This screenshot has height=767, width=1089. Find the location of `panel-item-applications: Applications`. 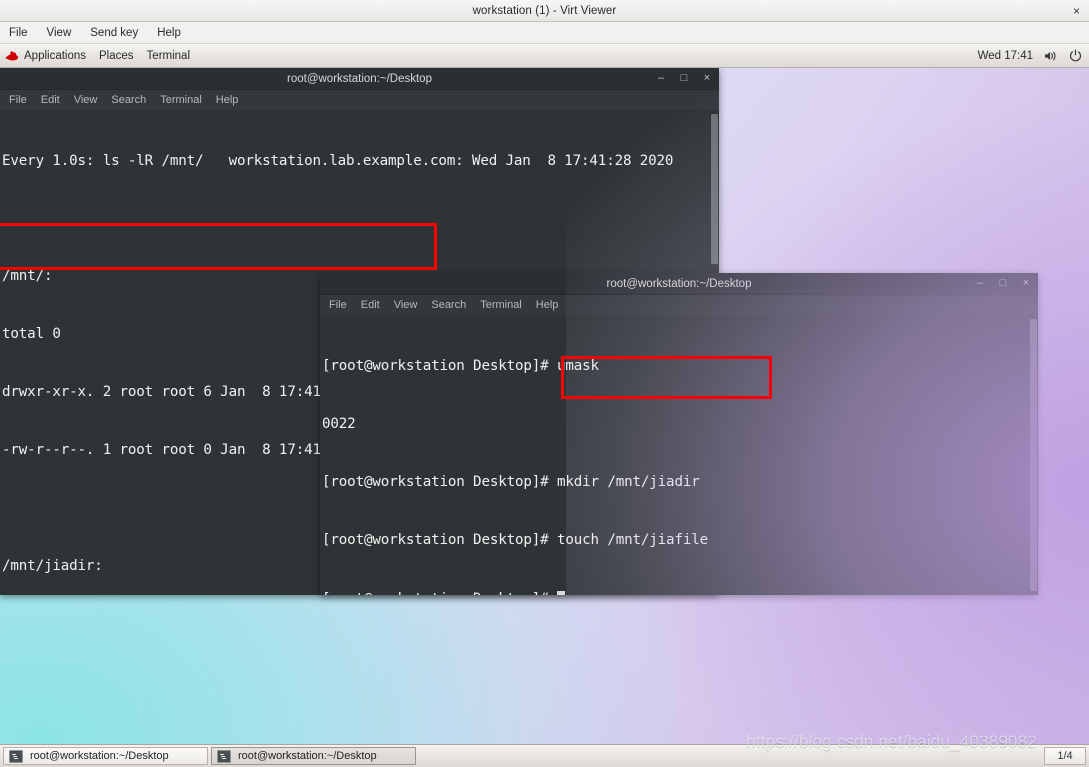

panel-item-applications: Applications is located at coordinates (45, 56).